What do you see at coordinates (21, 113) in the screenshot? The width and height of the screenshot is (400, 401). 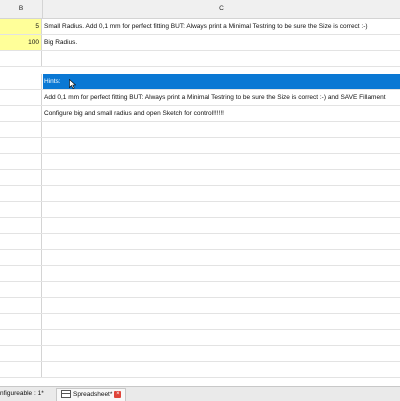 I see `cell-b6` at bounding box center [21, 113].